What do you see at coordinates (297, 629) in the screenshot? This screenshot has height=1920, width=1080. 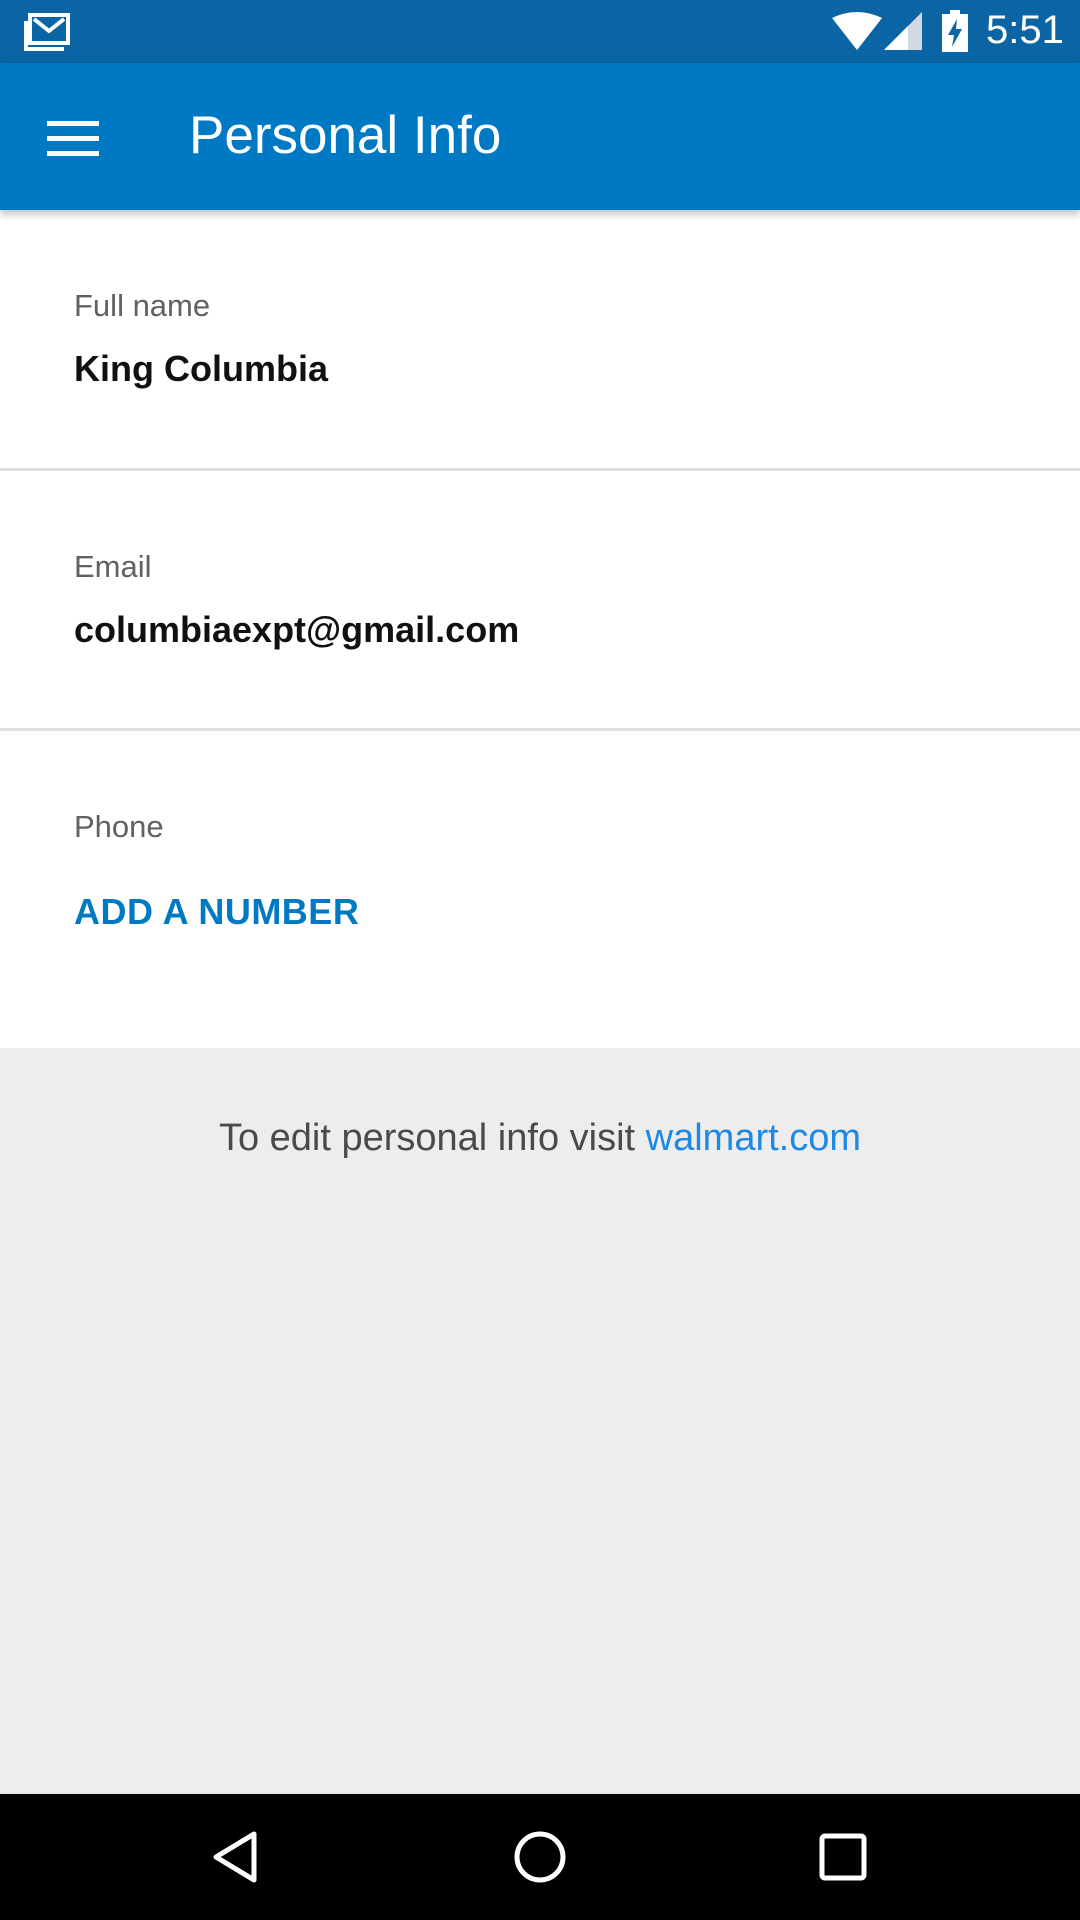 I see `email-value: columbiaexpt@gmail.com` at bounding box center [297, 629].